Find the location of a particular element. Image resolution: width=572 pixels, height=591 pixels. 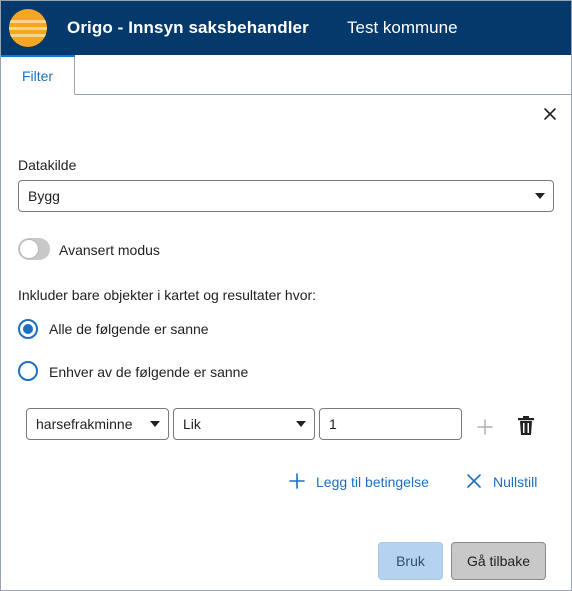

trash-icon is located at coordinates (526, 425).